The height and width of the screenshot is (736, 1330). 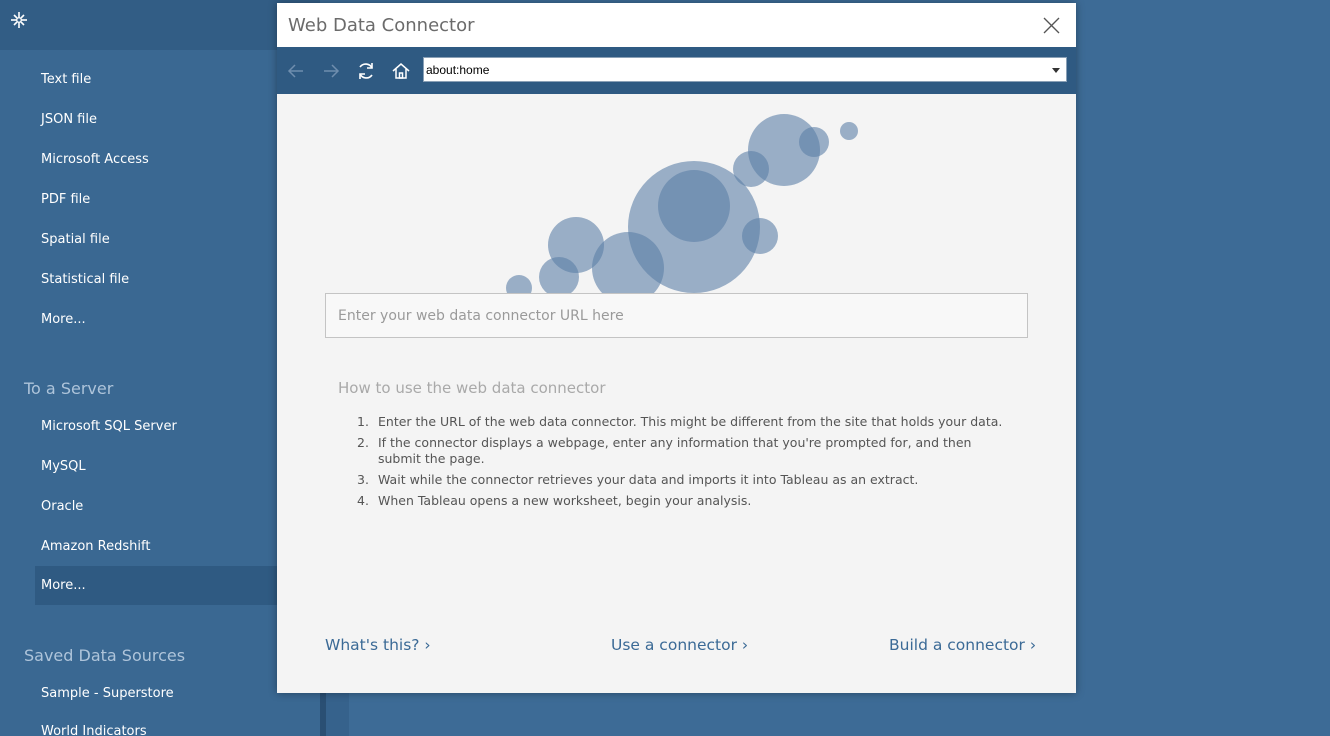 I want to click on sidebar-item-oracle: Oracle, so click(x=62, y=506).